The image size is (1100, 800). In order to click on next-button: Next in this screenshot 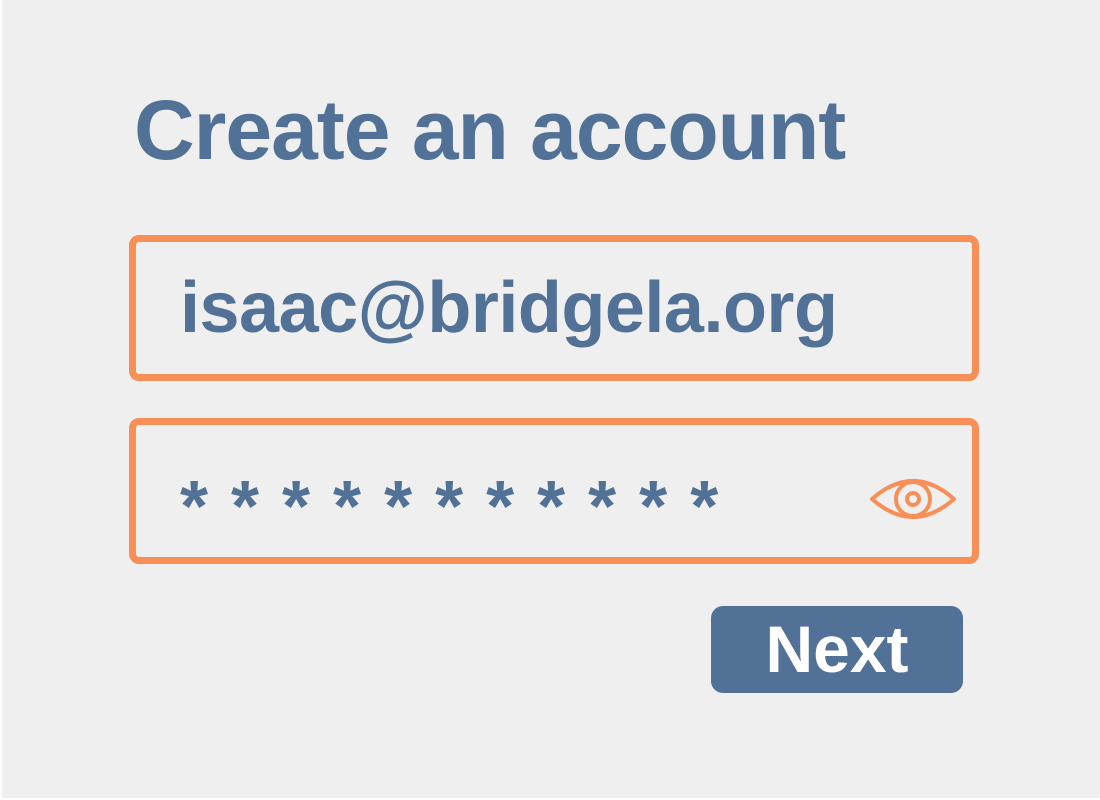, I will do `click(837, 649)`.